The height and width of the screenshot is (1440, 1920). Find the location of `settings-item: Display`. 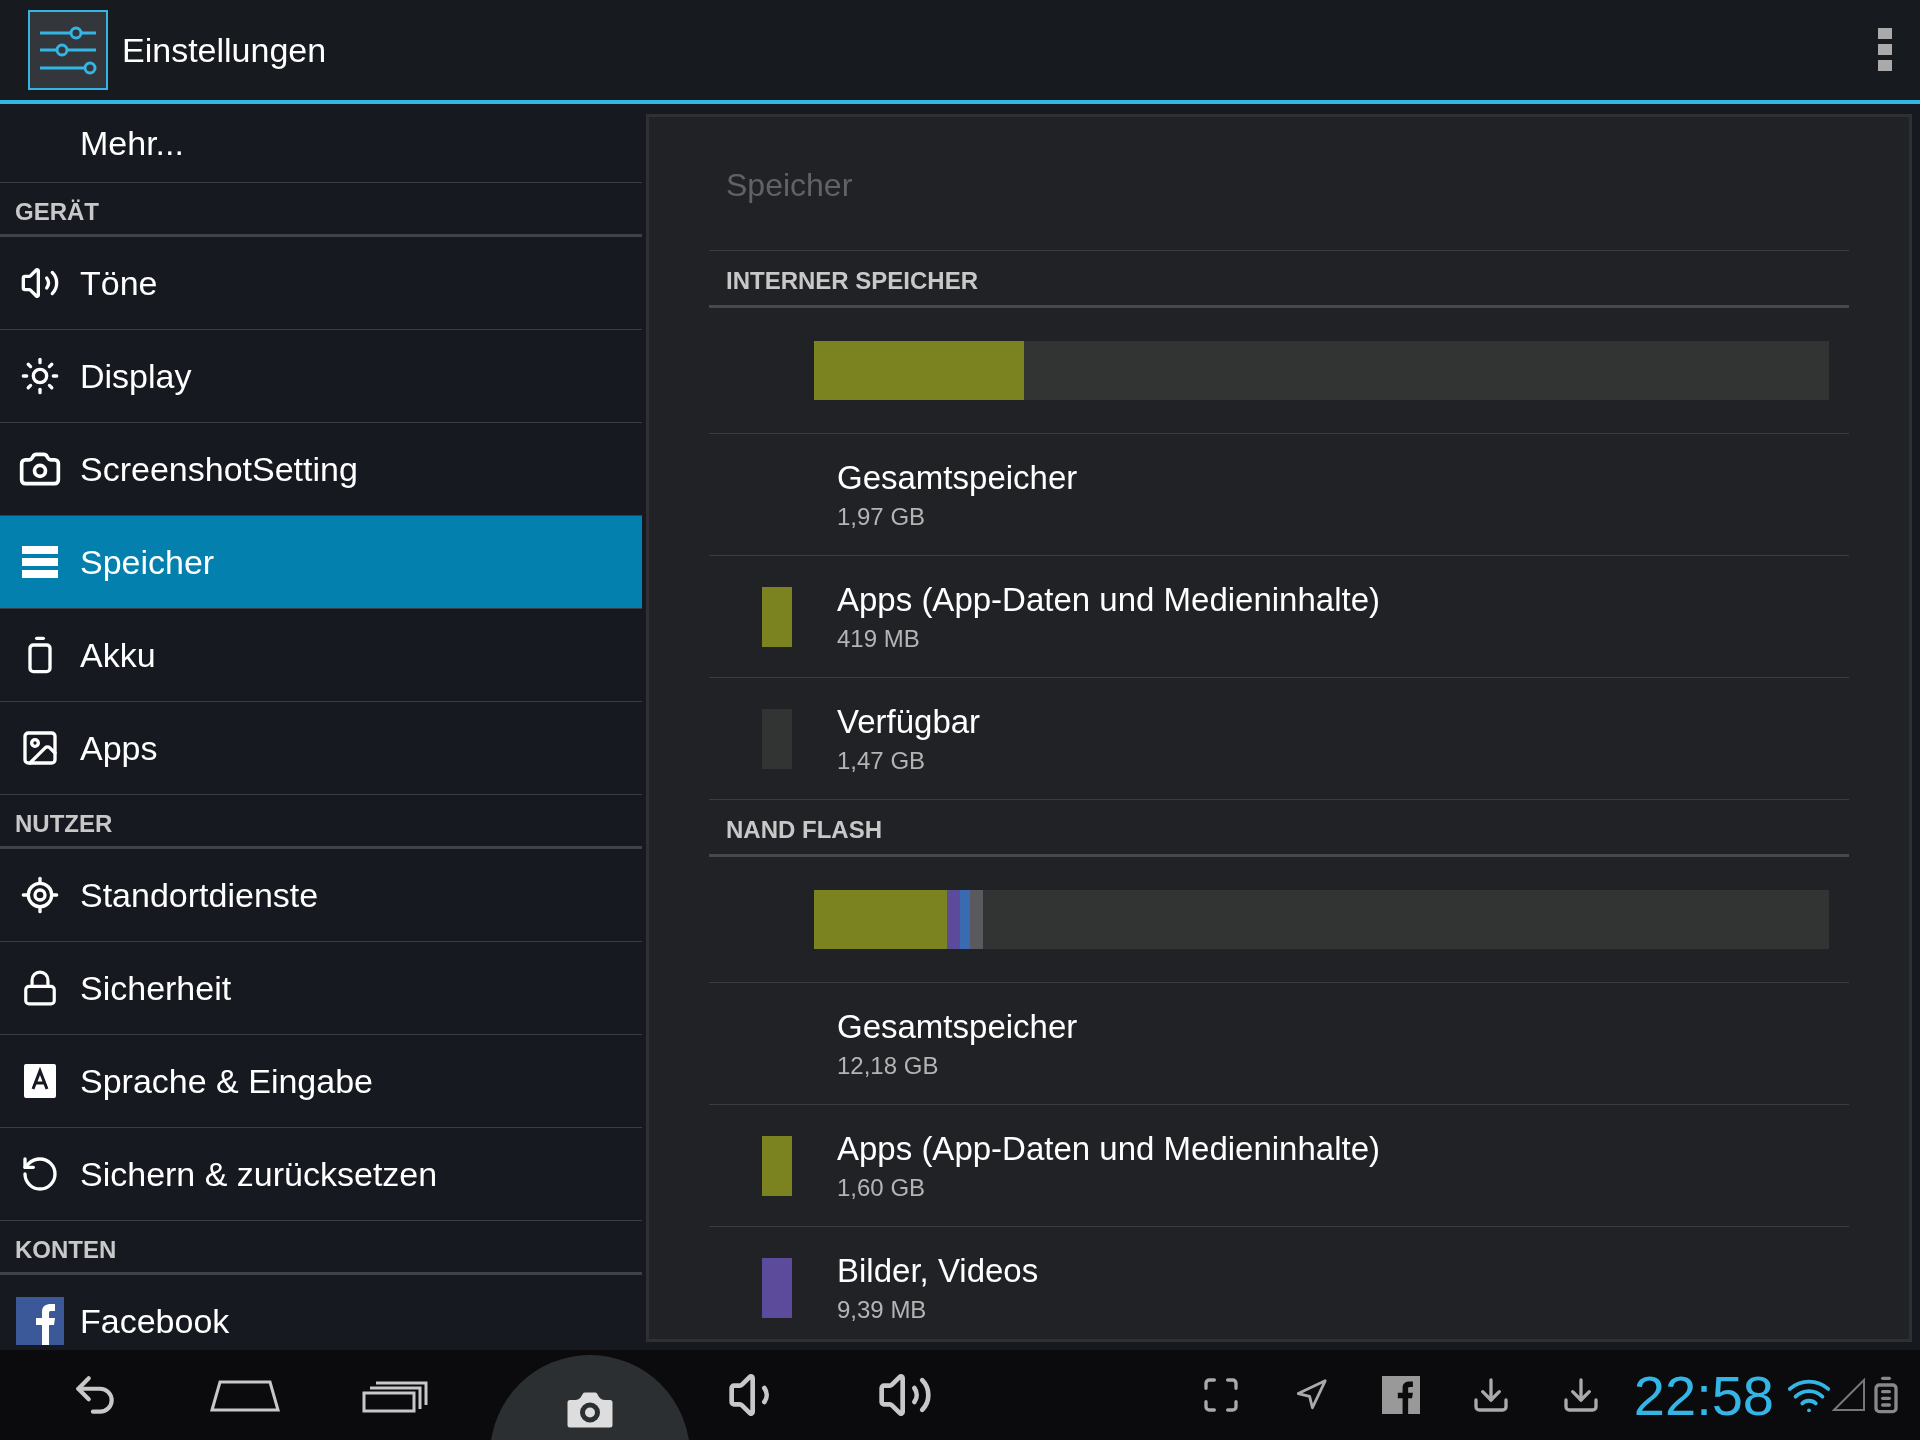

settings-item: Display is located at coordinates (321, 376).